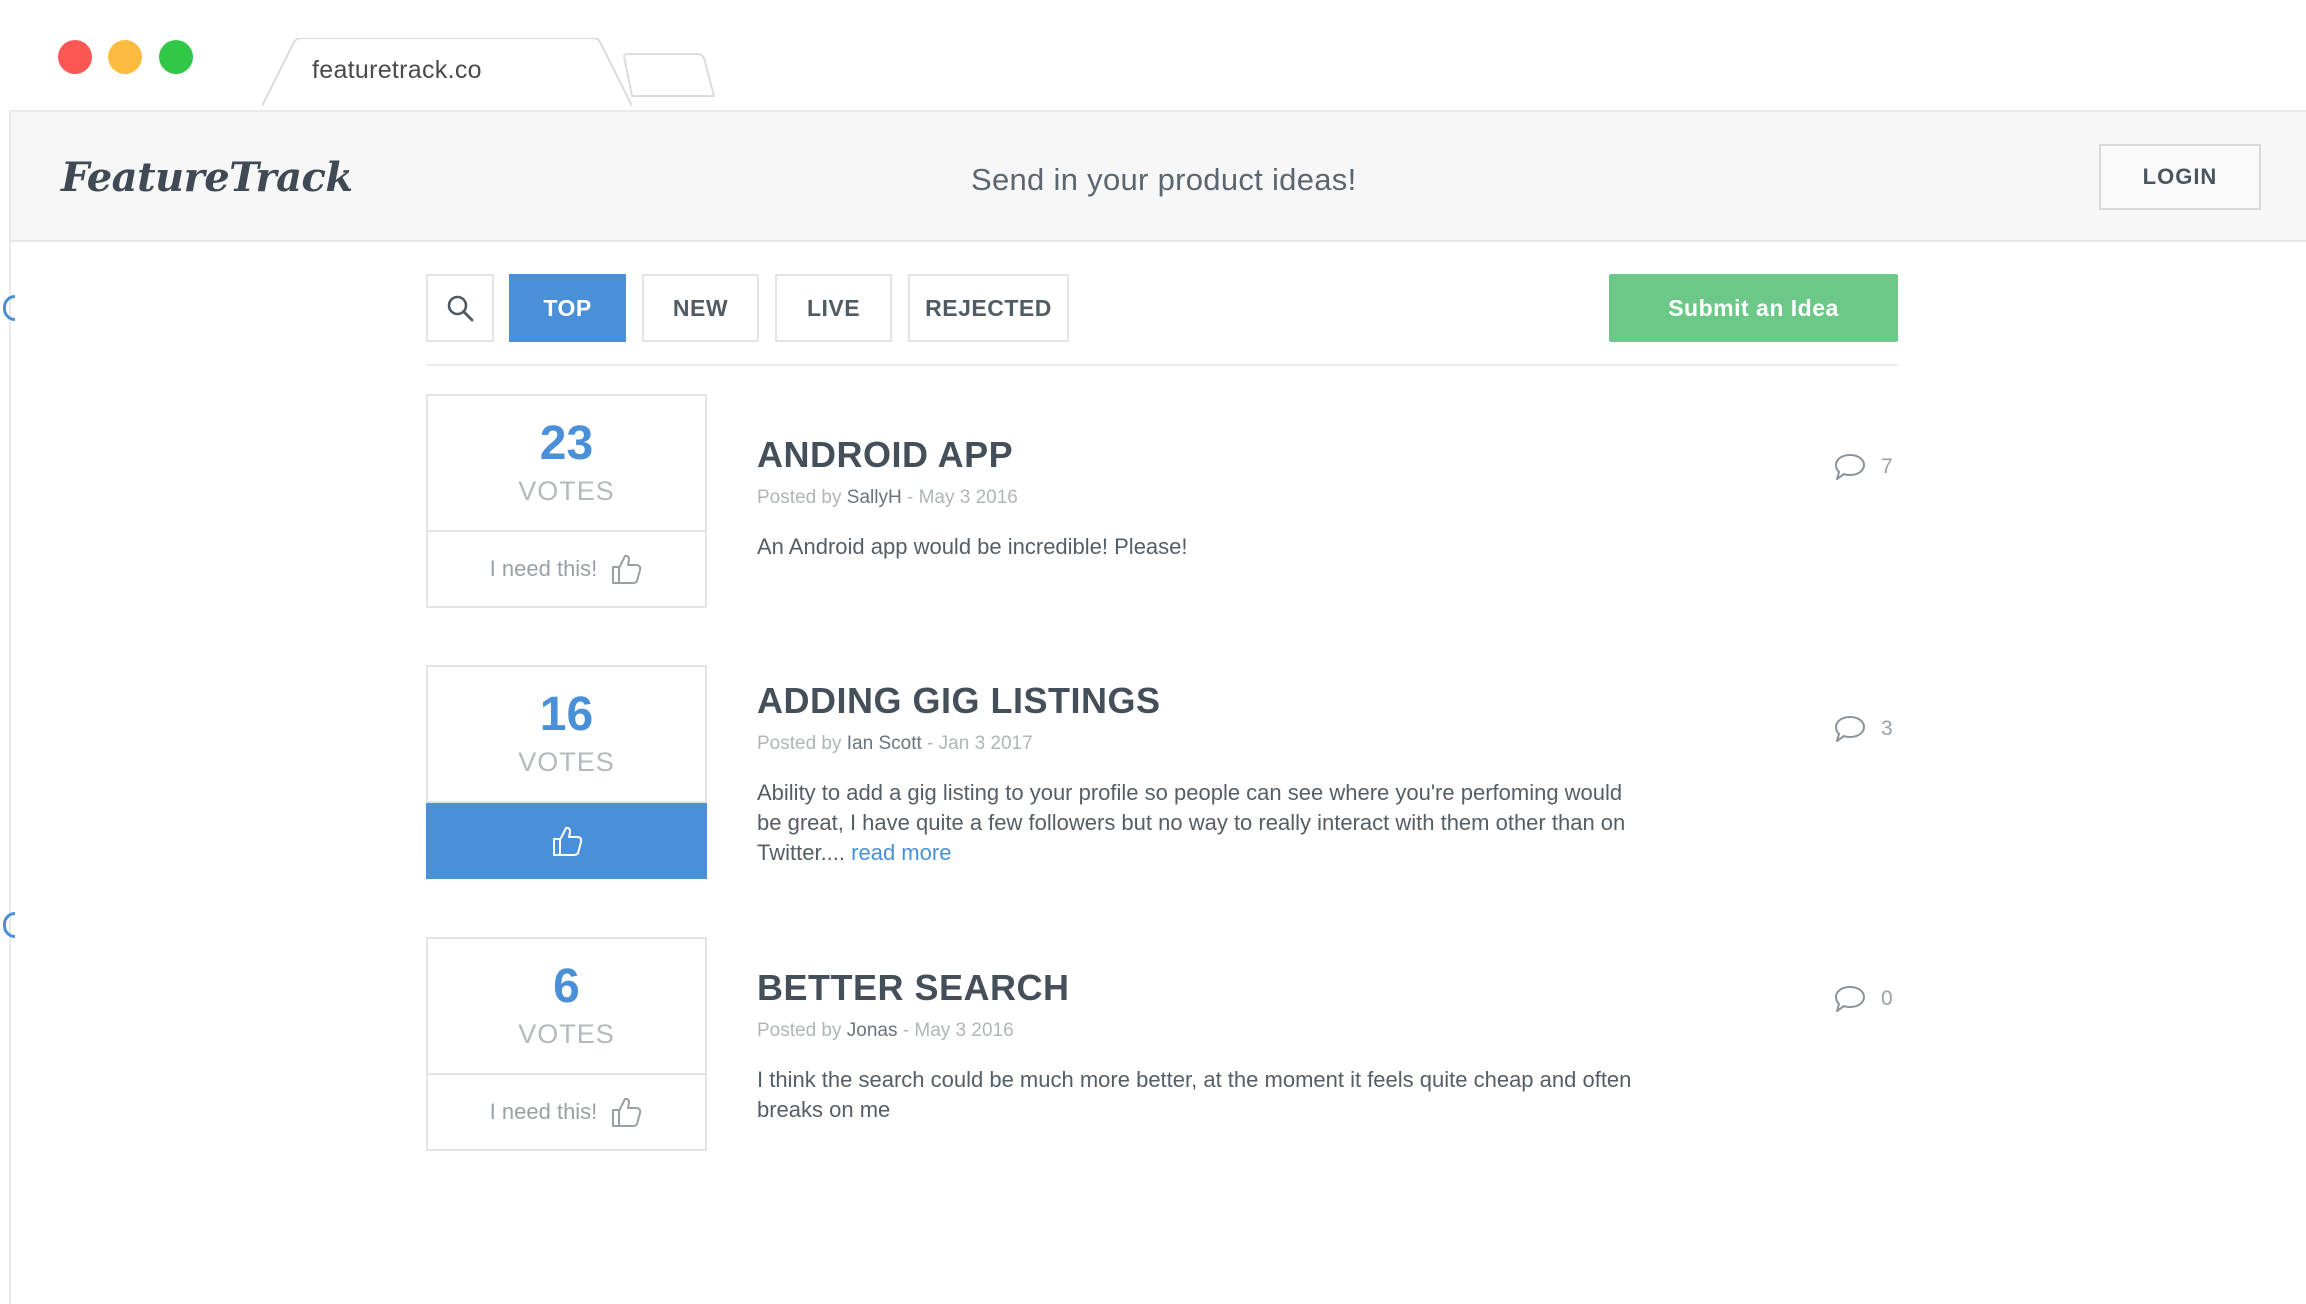 Image resolution: width=2306 pixels, height=1304 pixels. Describe the element at coordinates (669, 75) in the screenshot. I see `new-tab-button` at that location.